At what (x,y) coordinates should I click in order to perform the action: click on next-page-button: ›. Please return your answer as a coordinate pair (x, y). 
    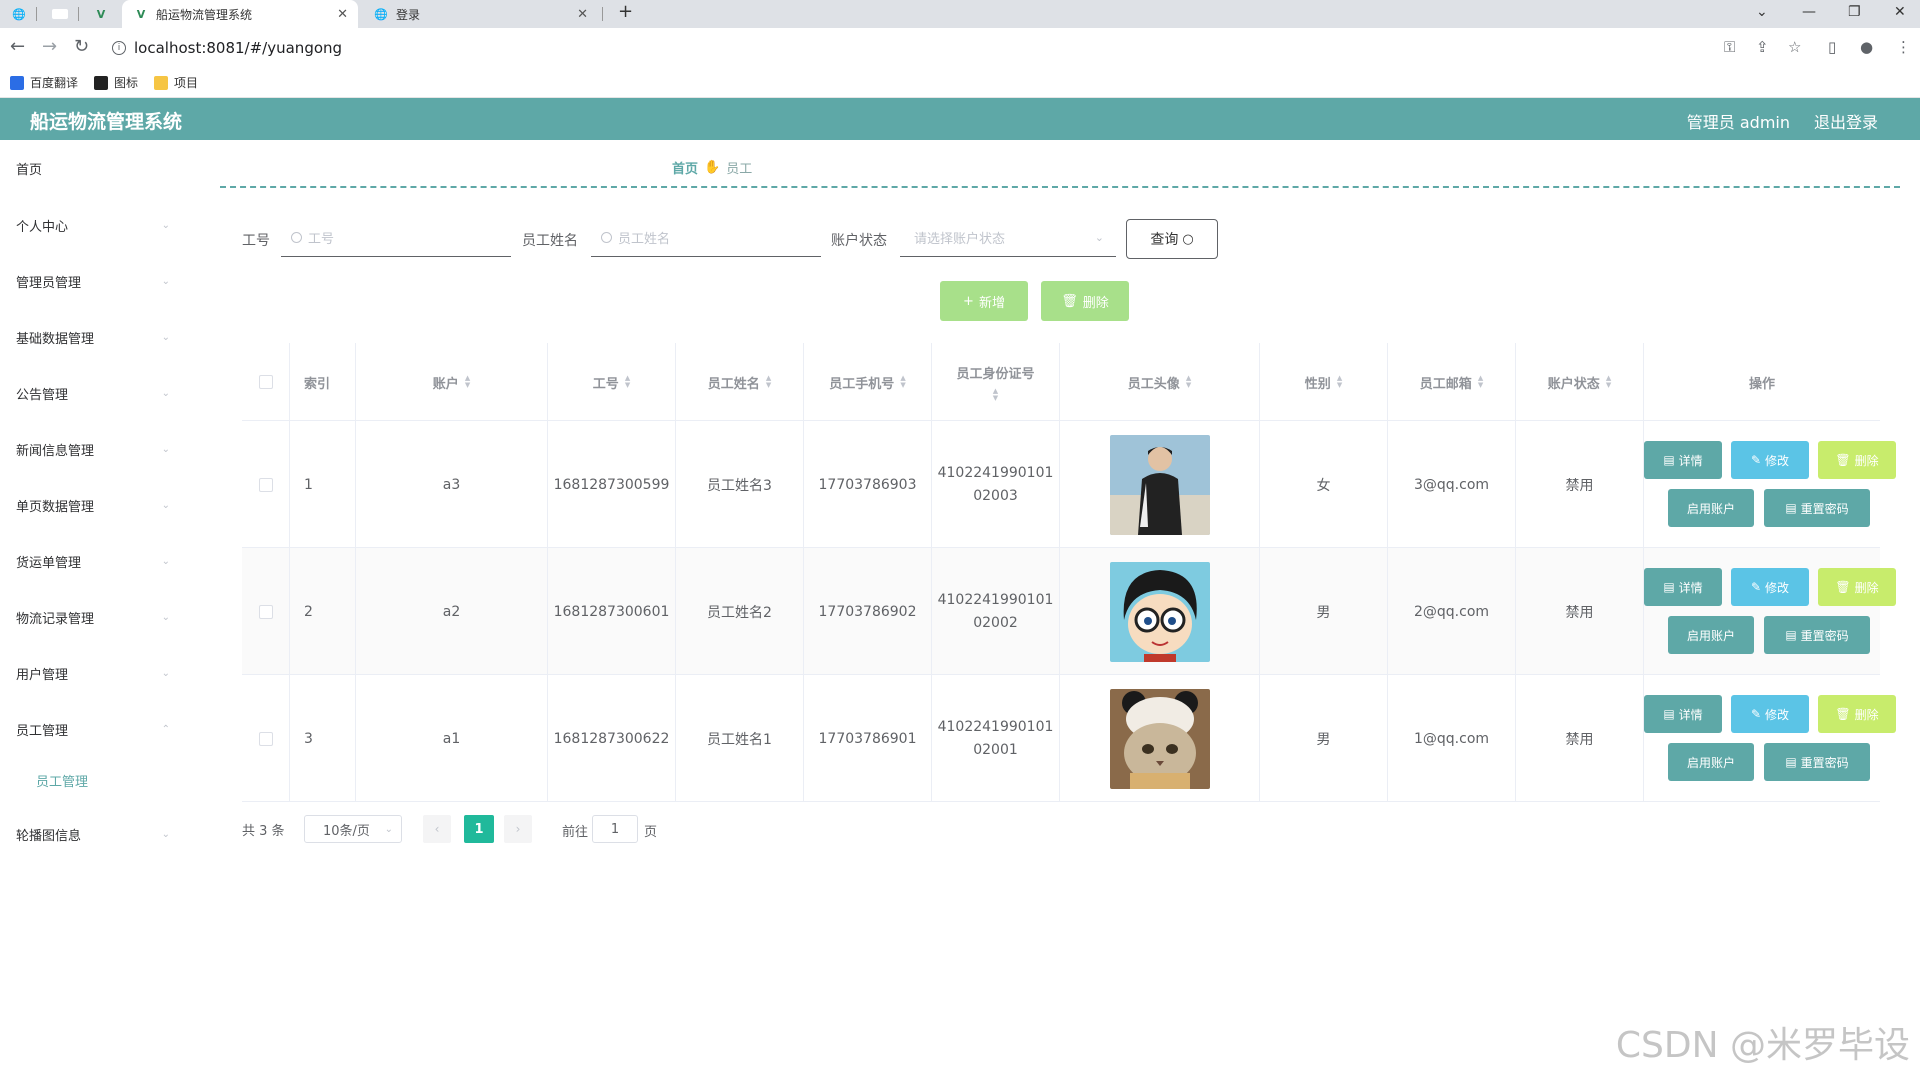
    Looking at the image, I should click on (518, 829).